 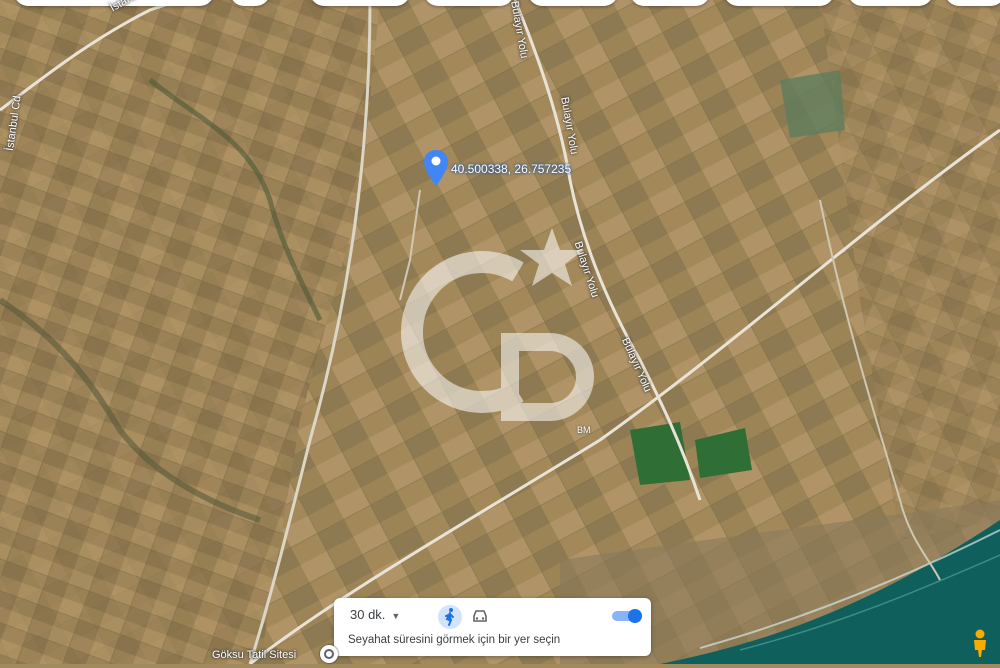 What do you see at coordinates (627, 616) in the screenshot?
I see `toggle-switch` at bounding box center [627, 616].